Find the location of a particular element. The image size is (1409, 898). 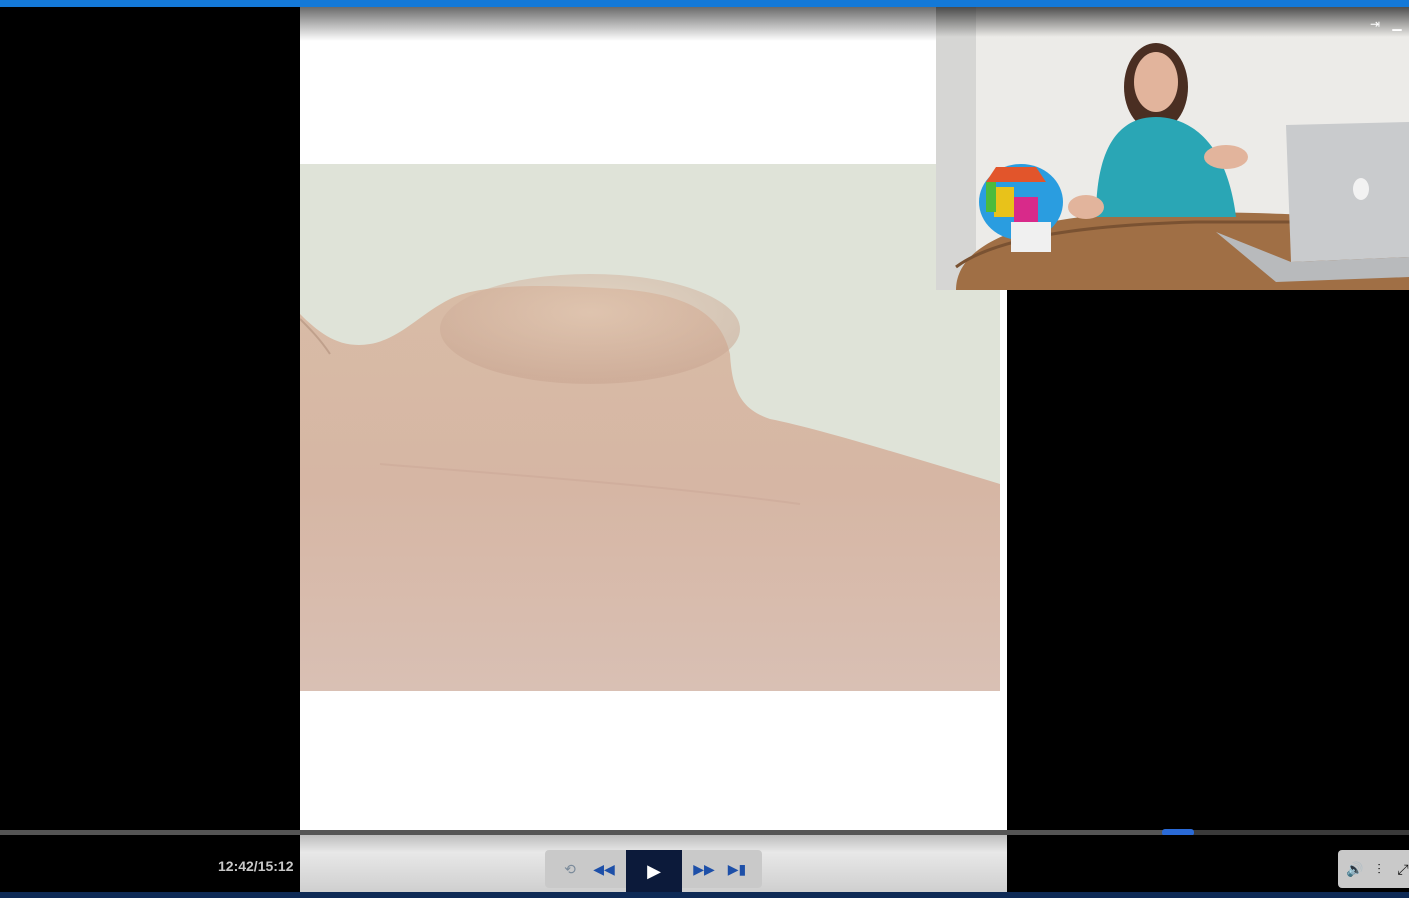

play-icon: ▶ is located at coordinates (654, 870).